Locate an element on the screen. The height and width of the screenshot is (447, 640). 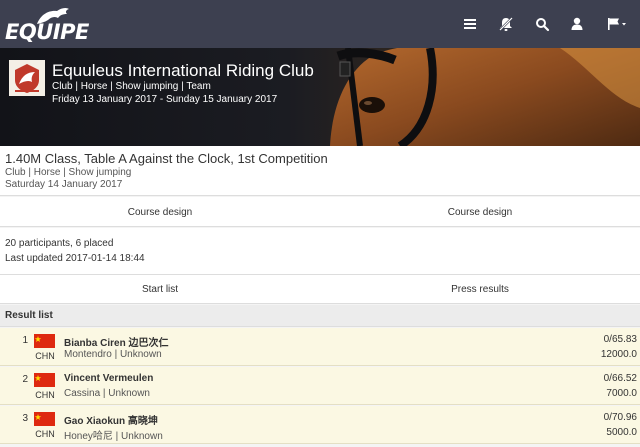
result-list-title: Result list is located at coordinates (29, 315).